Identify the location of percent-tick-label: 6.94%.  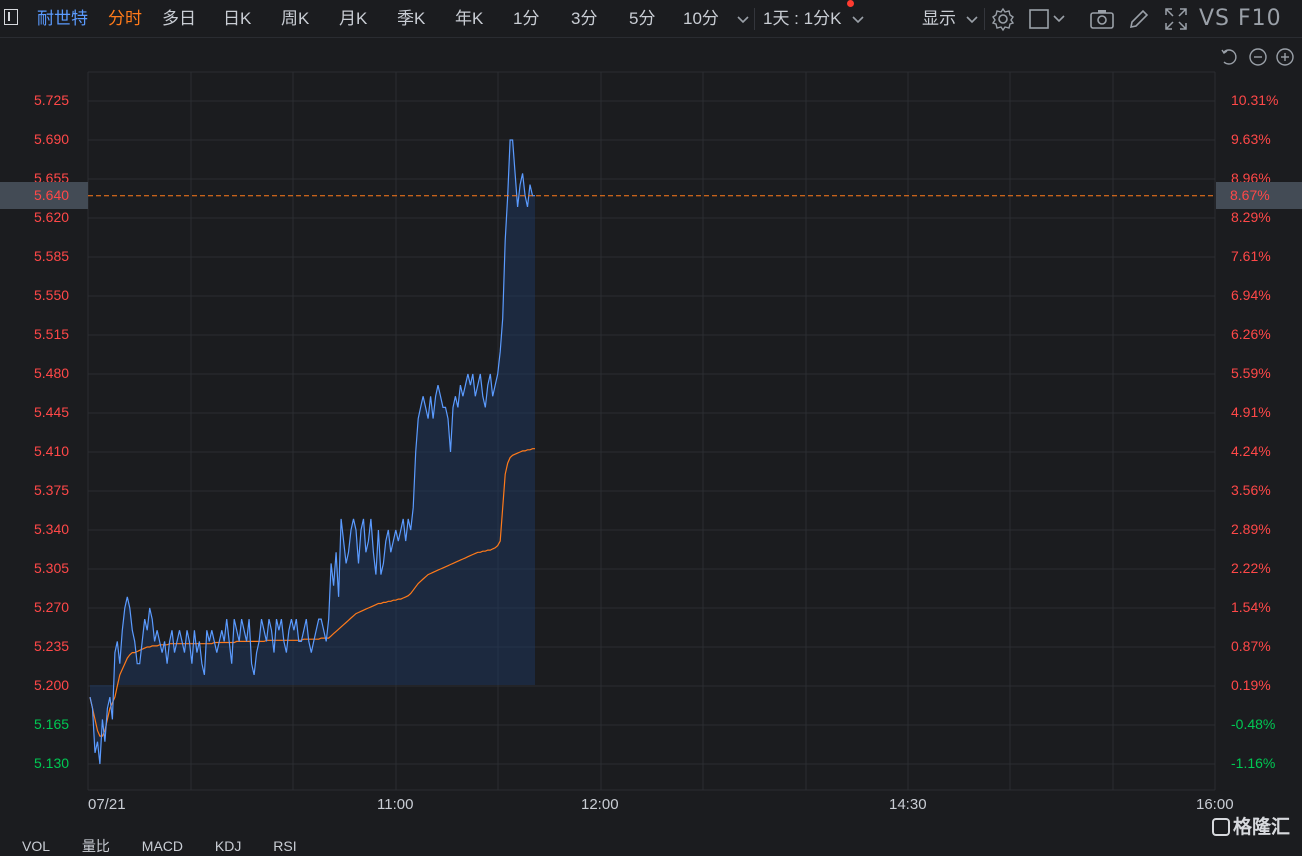
(1251, 295).